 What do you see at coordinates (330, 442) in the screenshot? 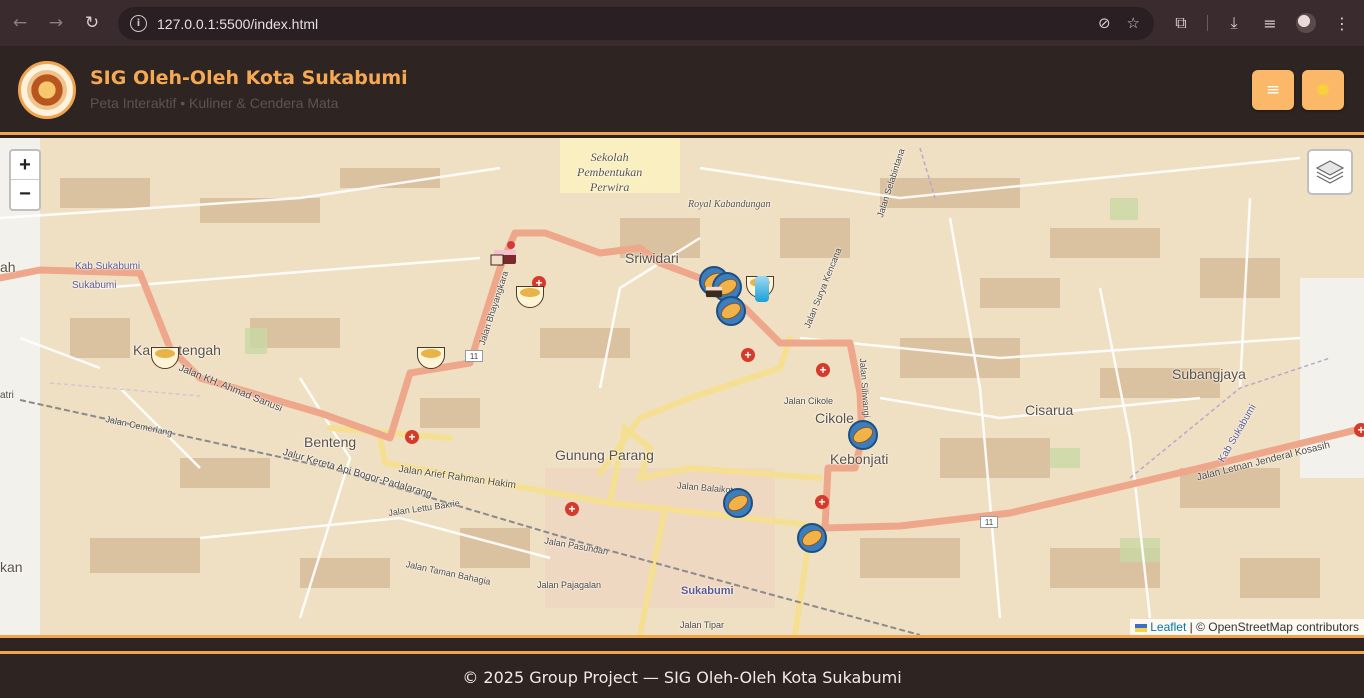
I see `label-benteng: Benteng` at bounding box center [330, 442].